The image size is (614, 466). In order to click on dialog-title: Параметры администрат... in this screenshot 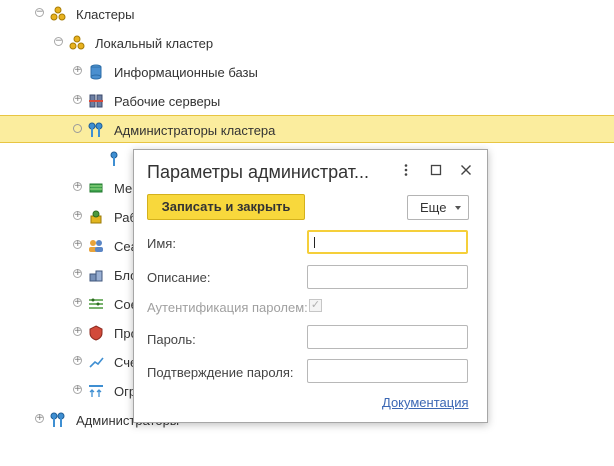, I will do `click(258, 172)`.